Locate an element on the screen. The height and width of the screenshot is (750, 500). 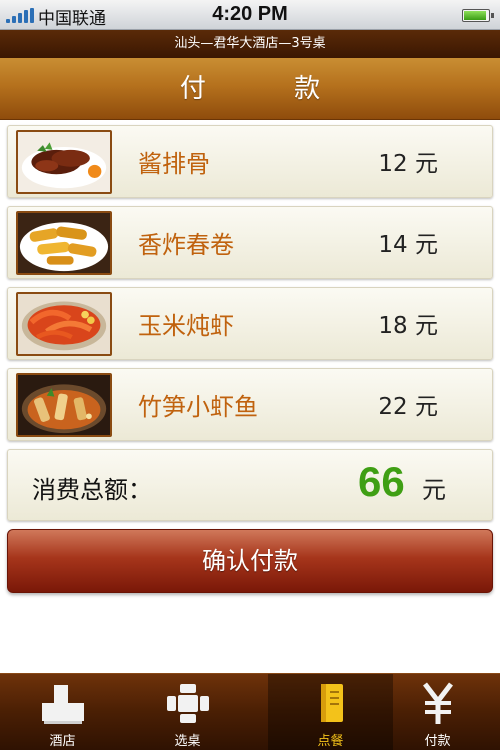
tab-hotel: 酒店 is located at coordinates (62, 712).